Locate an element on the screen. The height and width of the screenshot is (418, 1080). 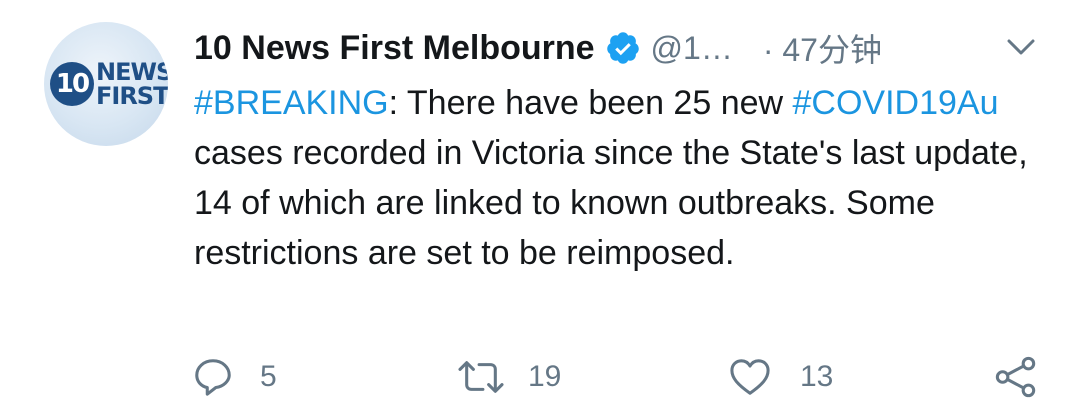
verified-badge-icon is located at coordinates (623, 48).